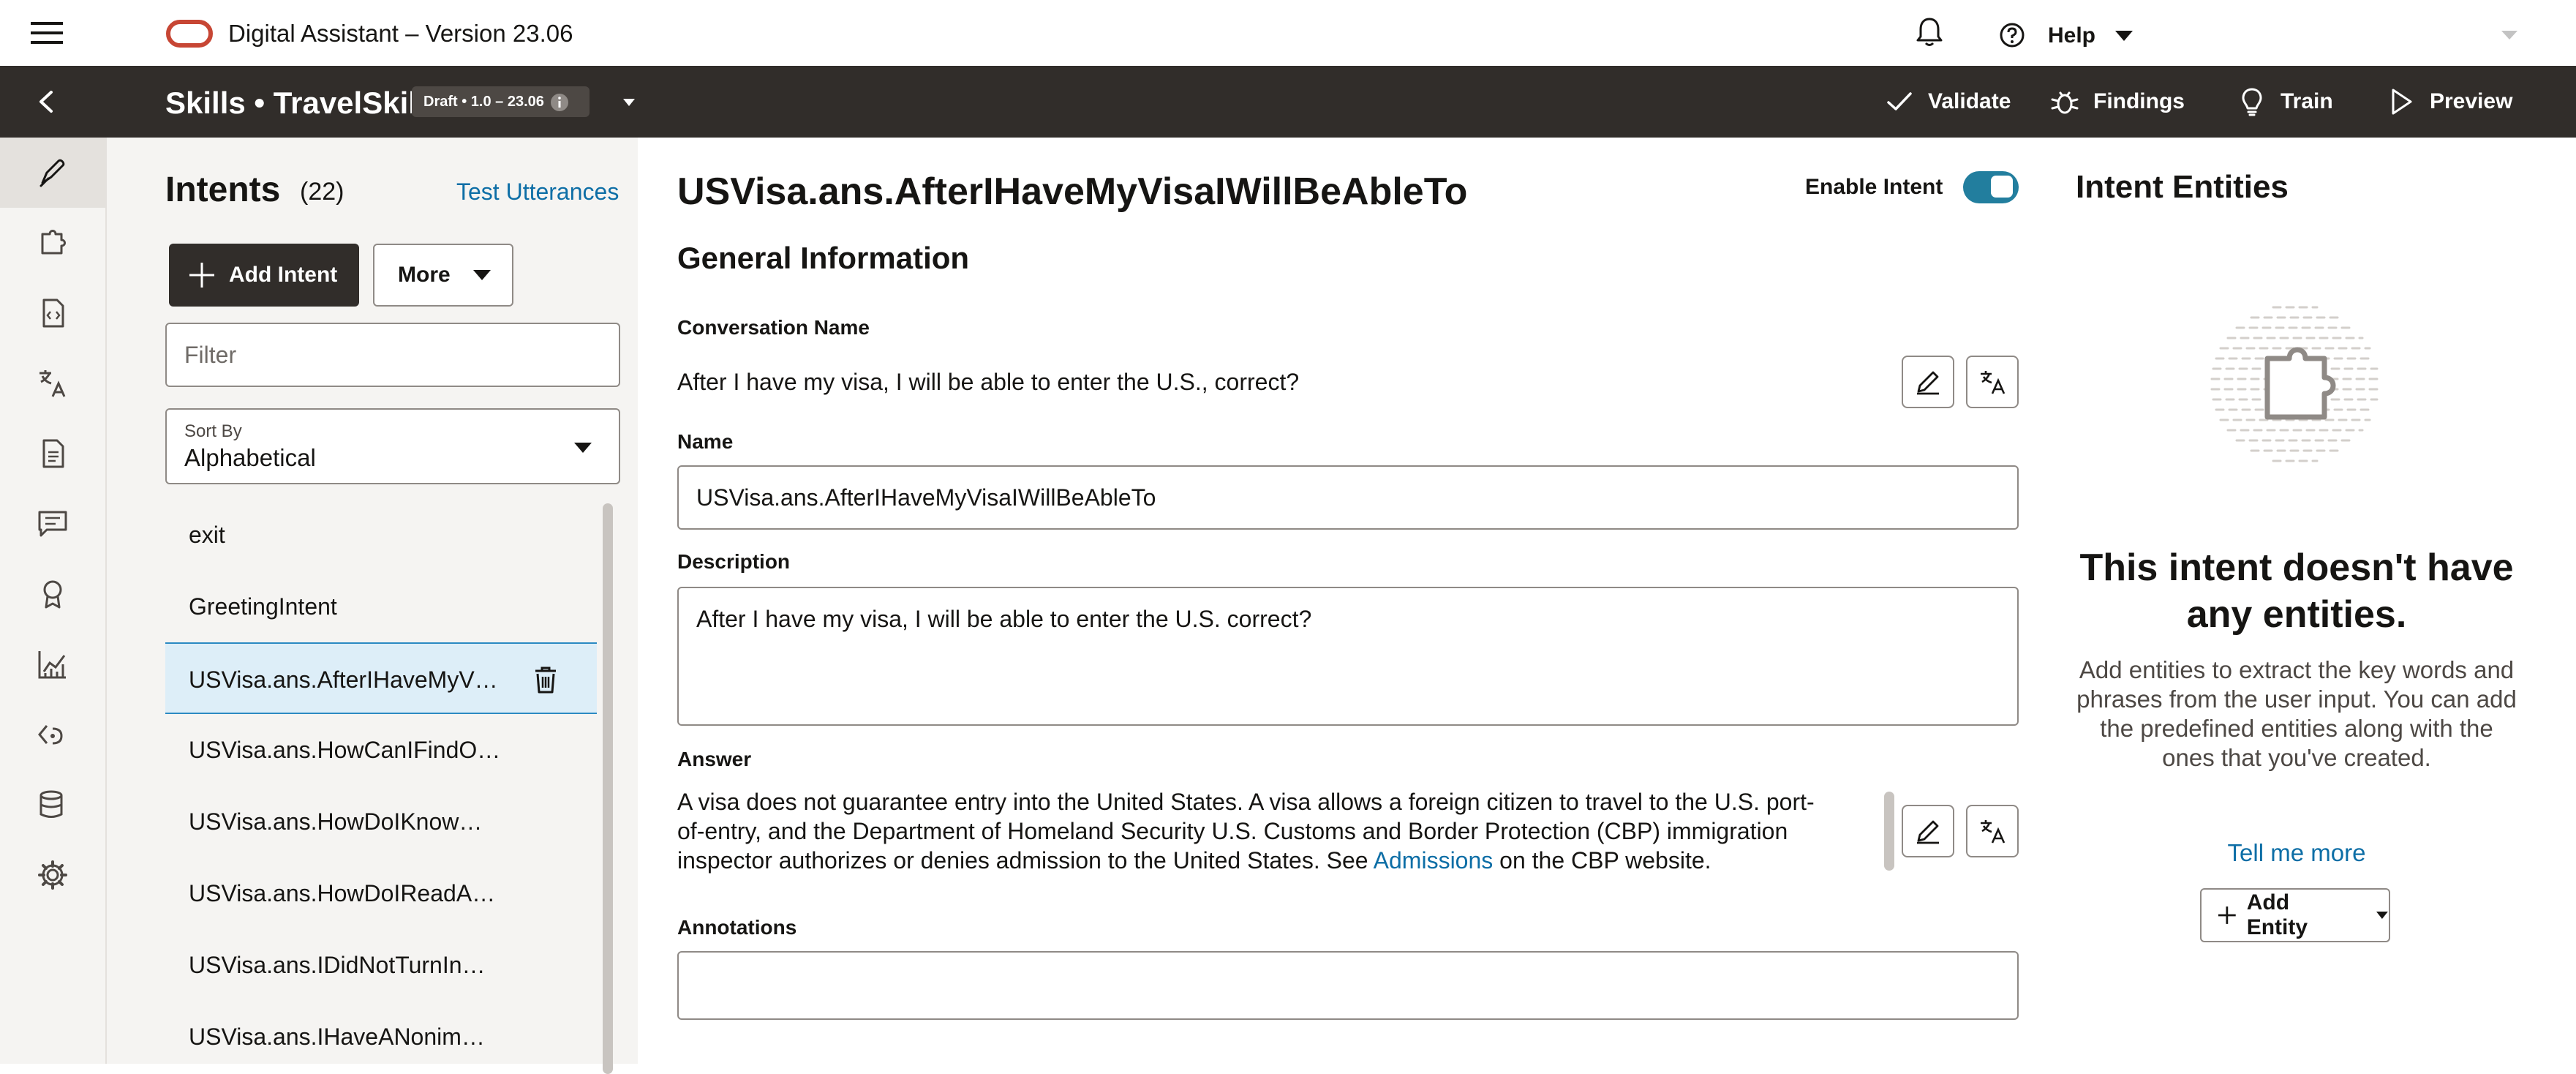  I want to click on notifications-bell-icon, so click(1929, 31).